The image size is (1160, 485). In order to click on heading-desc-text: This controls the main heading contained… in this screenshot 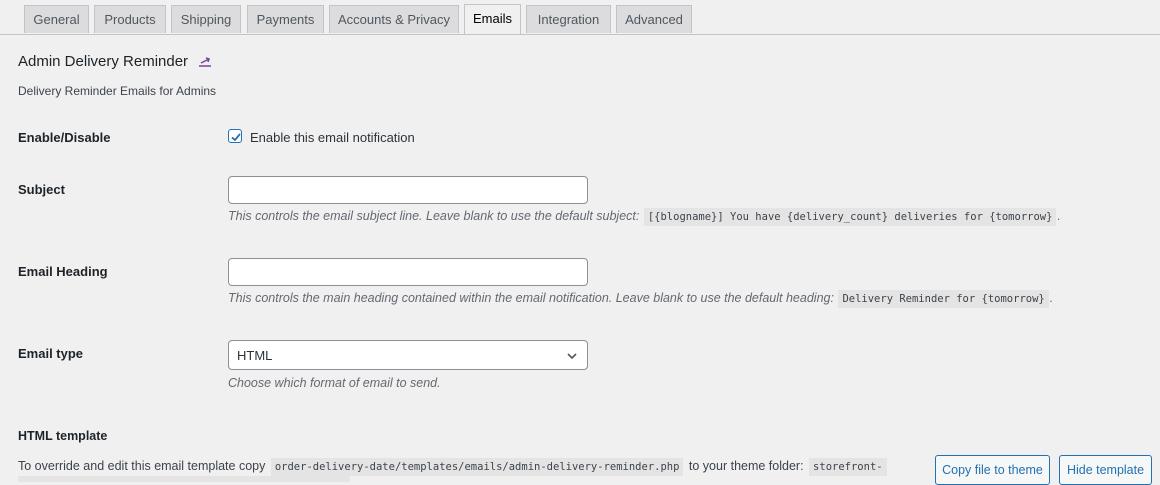, I will do `click(531, 298)`.